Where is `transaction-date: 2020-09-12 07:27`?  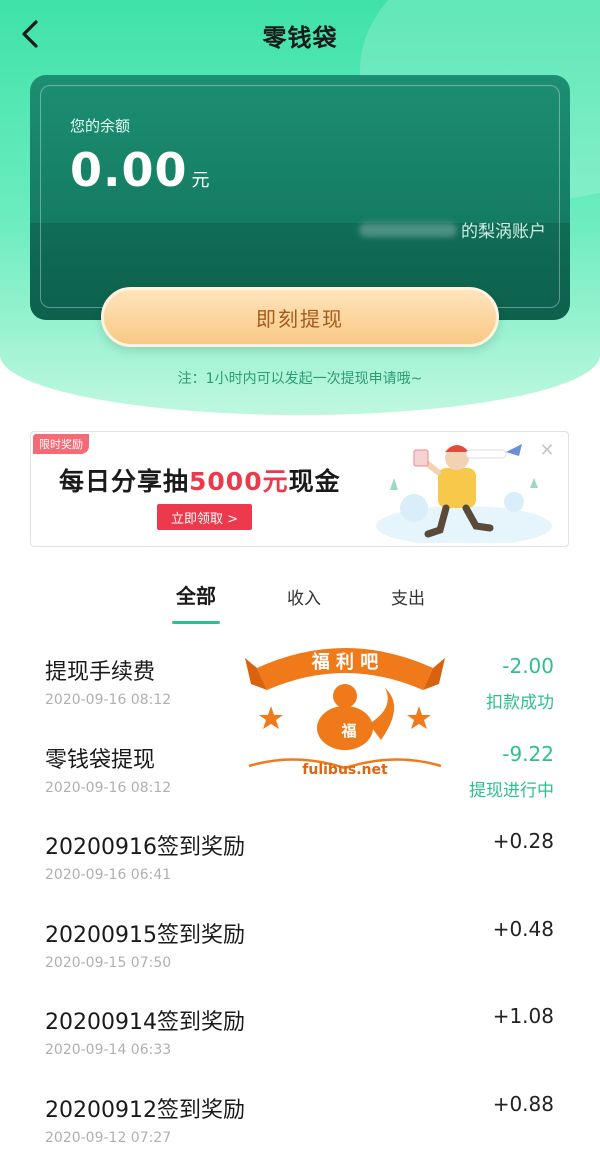 transaction-date: 2020-09-12 07:27 is located at coordinates (108, 1137).